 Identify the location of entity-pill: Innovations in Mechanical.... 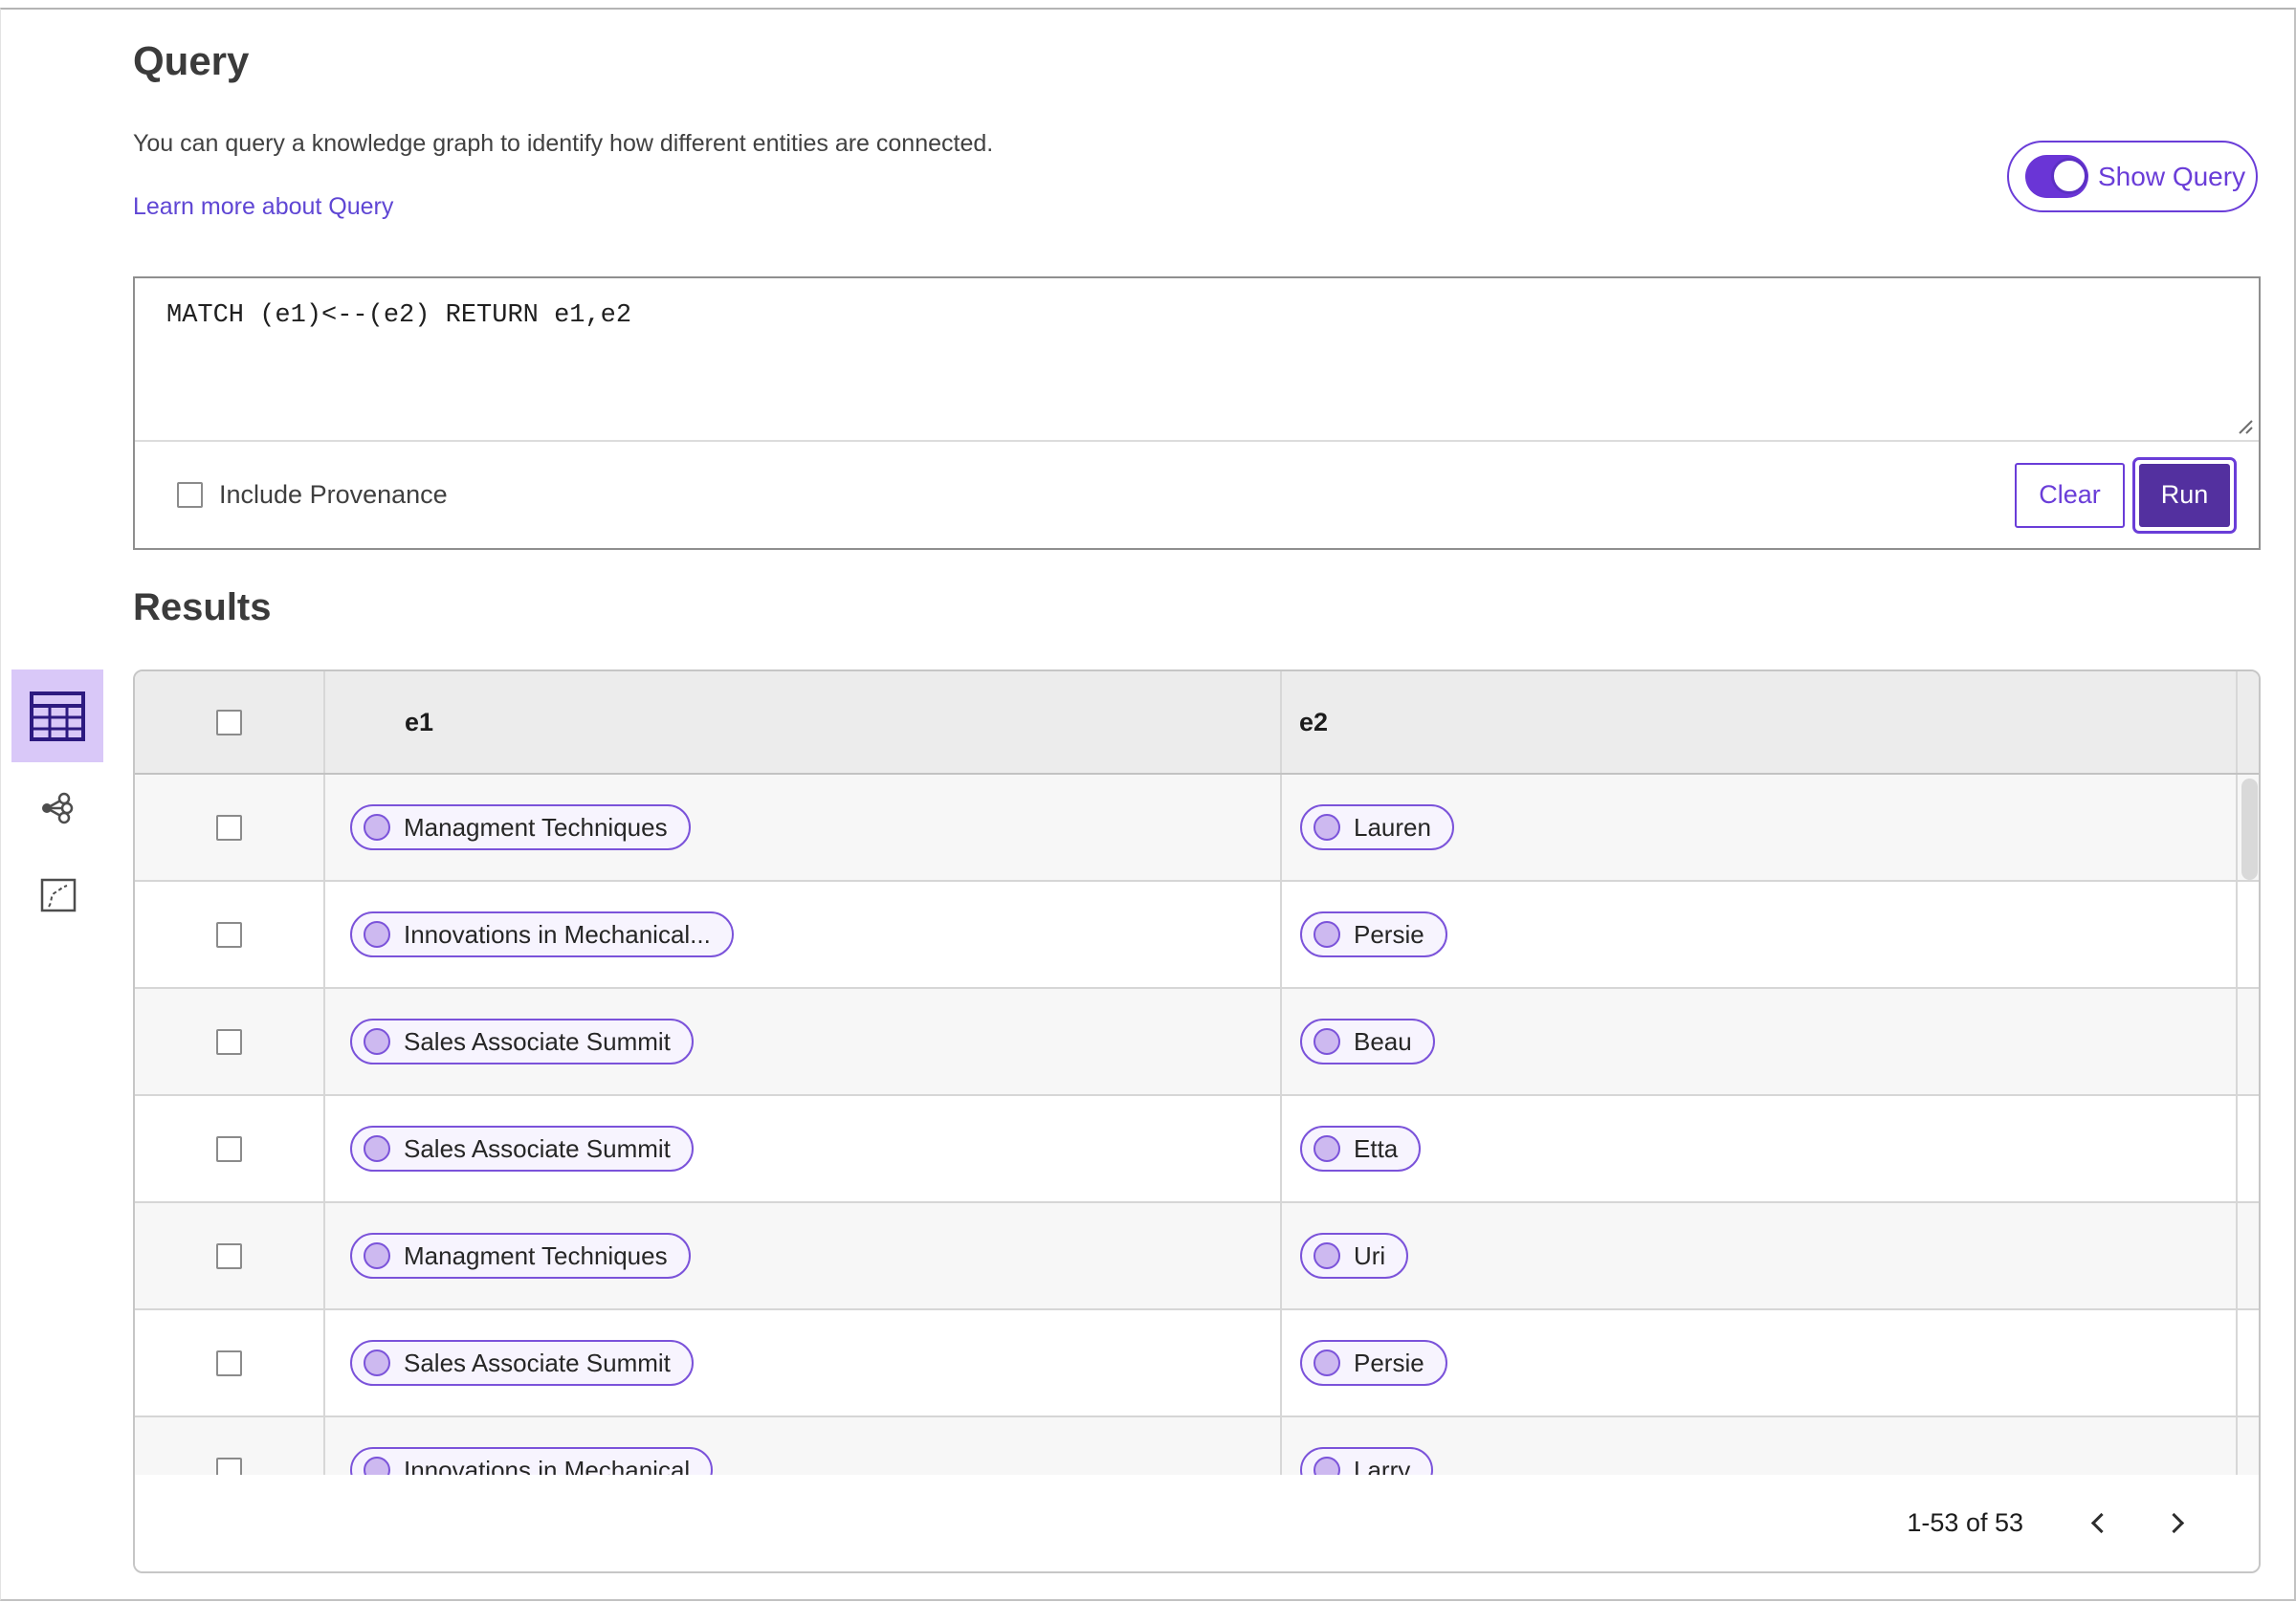
(542, 934).